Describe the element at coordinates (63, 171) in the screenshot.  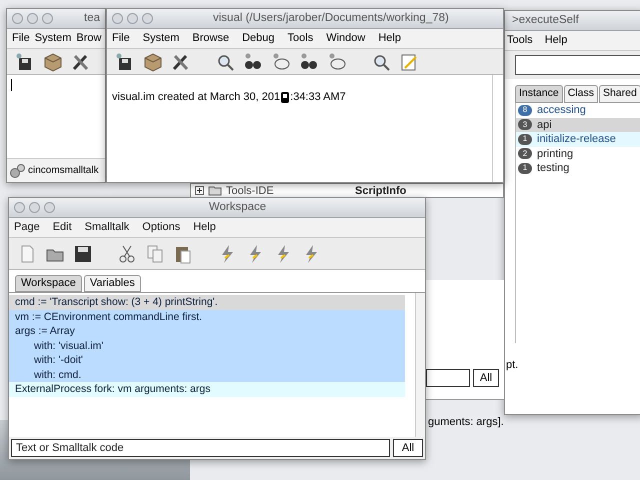
I see `status-text: cincomsmalltalk` at that location.